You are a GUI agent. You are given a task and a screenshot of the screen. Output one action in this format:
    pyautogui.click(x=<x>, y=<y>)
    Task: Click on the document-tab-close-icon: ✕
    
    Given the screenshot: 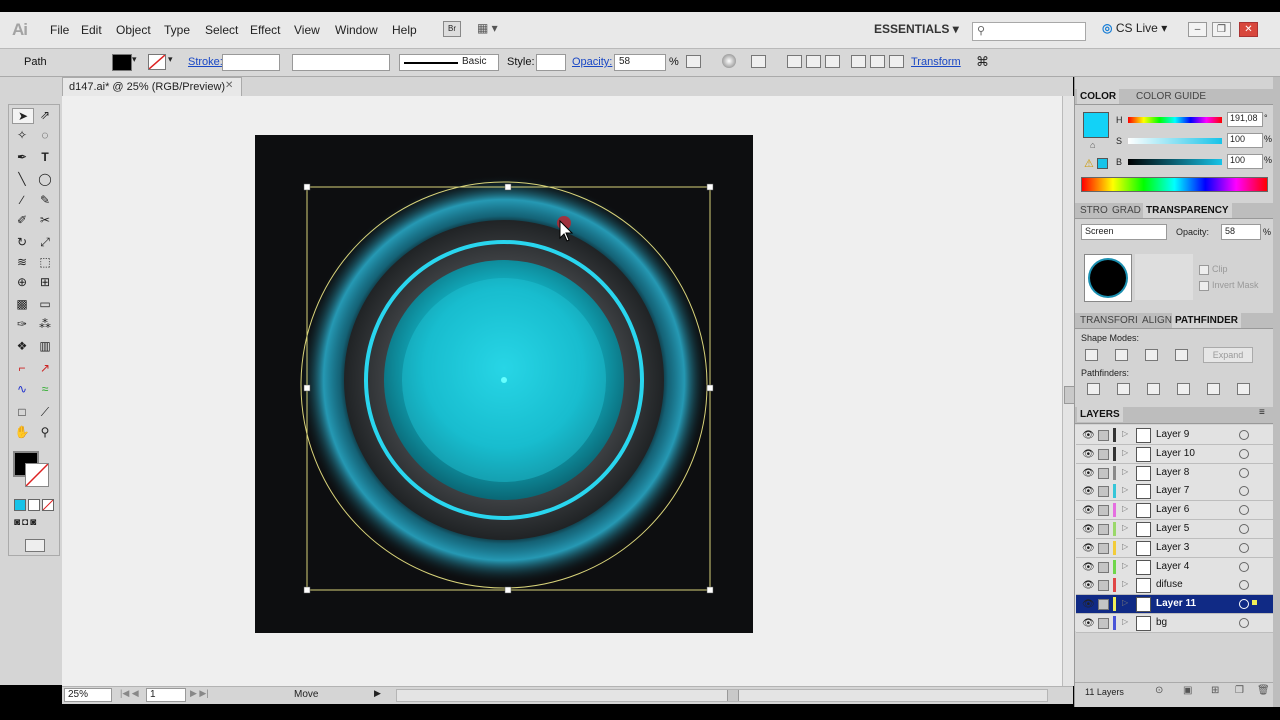 What is the action you would take?
    pyautogui.click(x=229, y=85)
    